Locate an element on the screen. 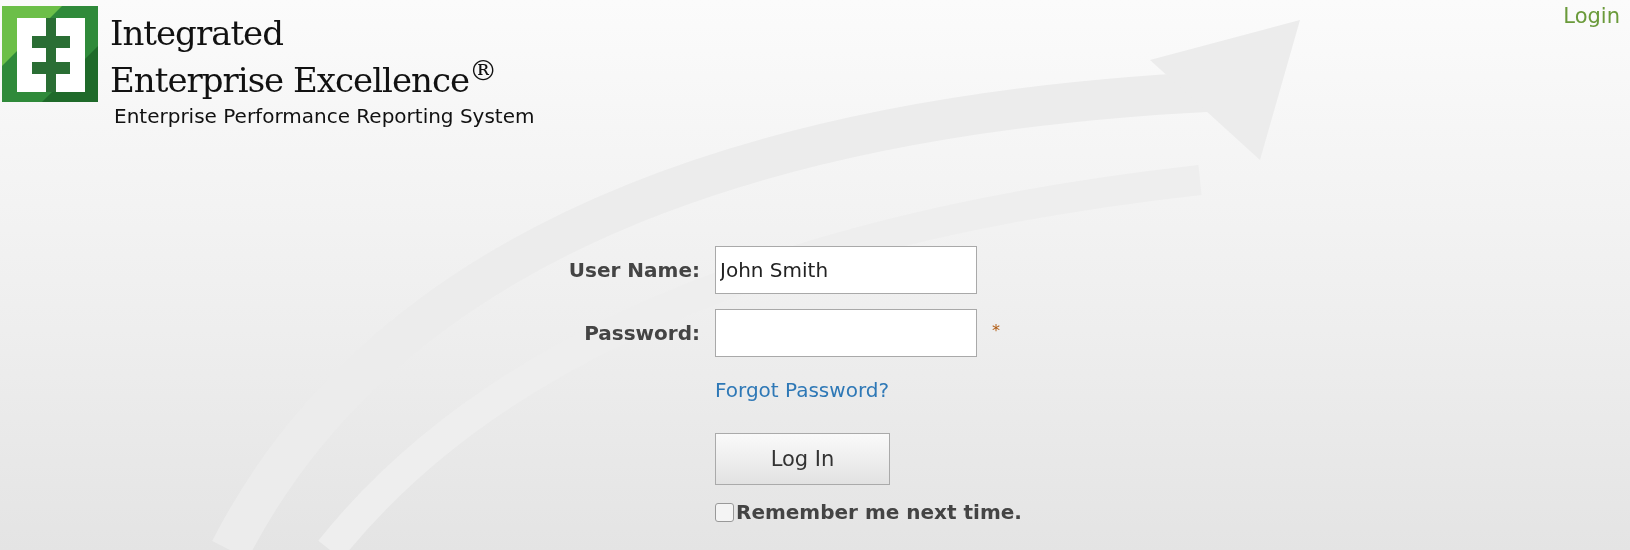  brand-subtitle: Enterprise Performance Reporting System is located at coordinates (324, 116).